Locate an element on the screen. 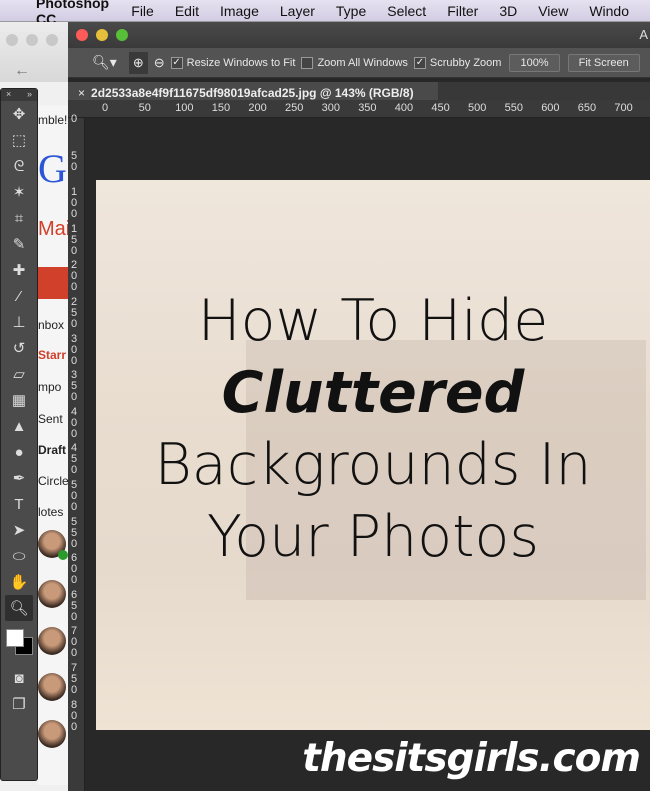  path-selection-tool-icon: ➤ is located at coordinates (19, 530).